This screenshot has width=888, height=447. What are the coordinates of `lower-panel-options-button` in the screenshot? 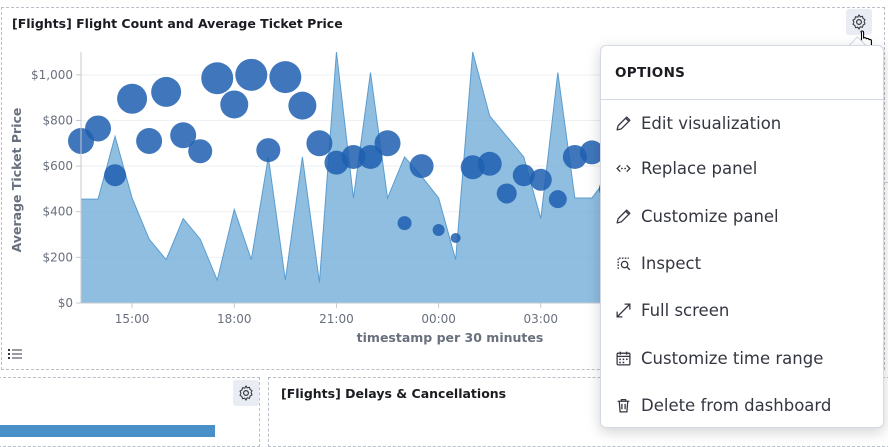 It's located at (246, 393).